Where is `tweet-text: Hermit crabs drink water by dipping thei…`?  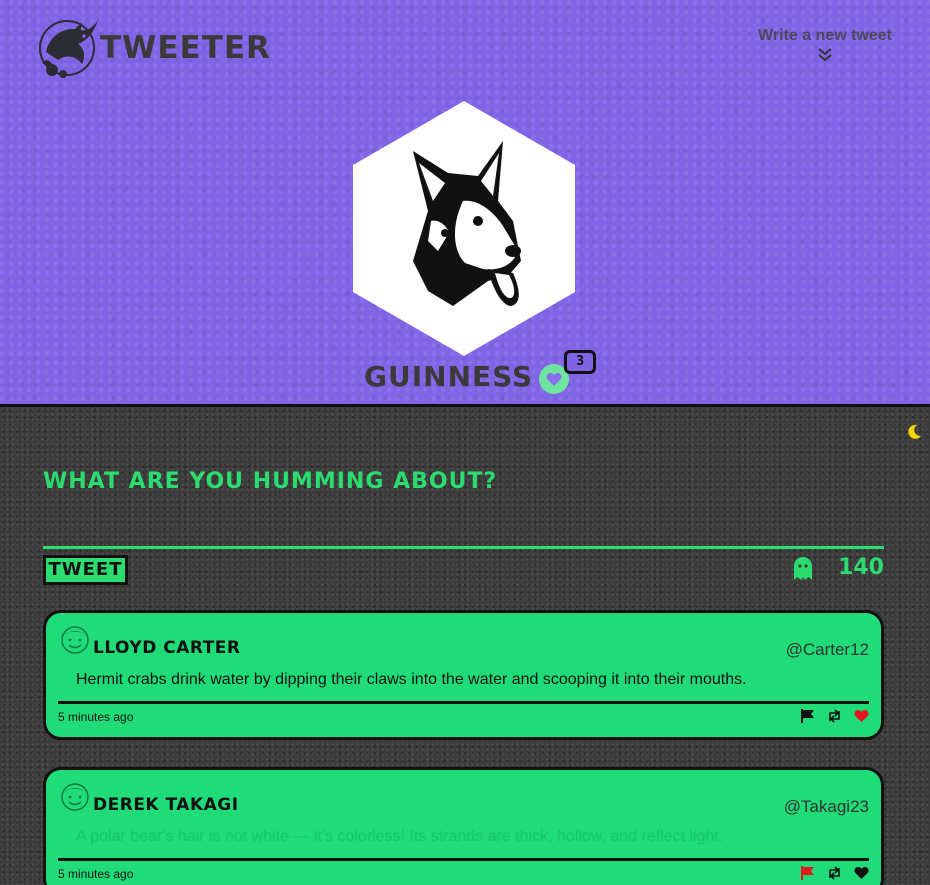 tweet-text: Hermit crabs drink water by dipping thei… is located at coordinates (411, 679).